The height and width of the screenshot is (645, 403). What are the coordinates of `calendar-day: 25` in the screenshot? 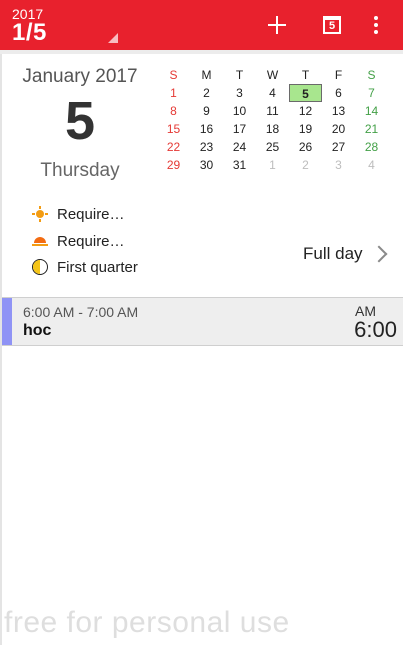 It's located at (272, 147).